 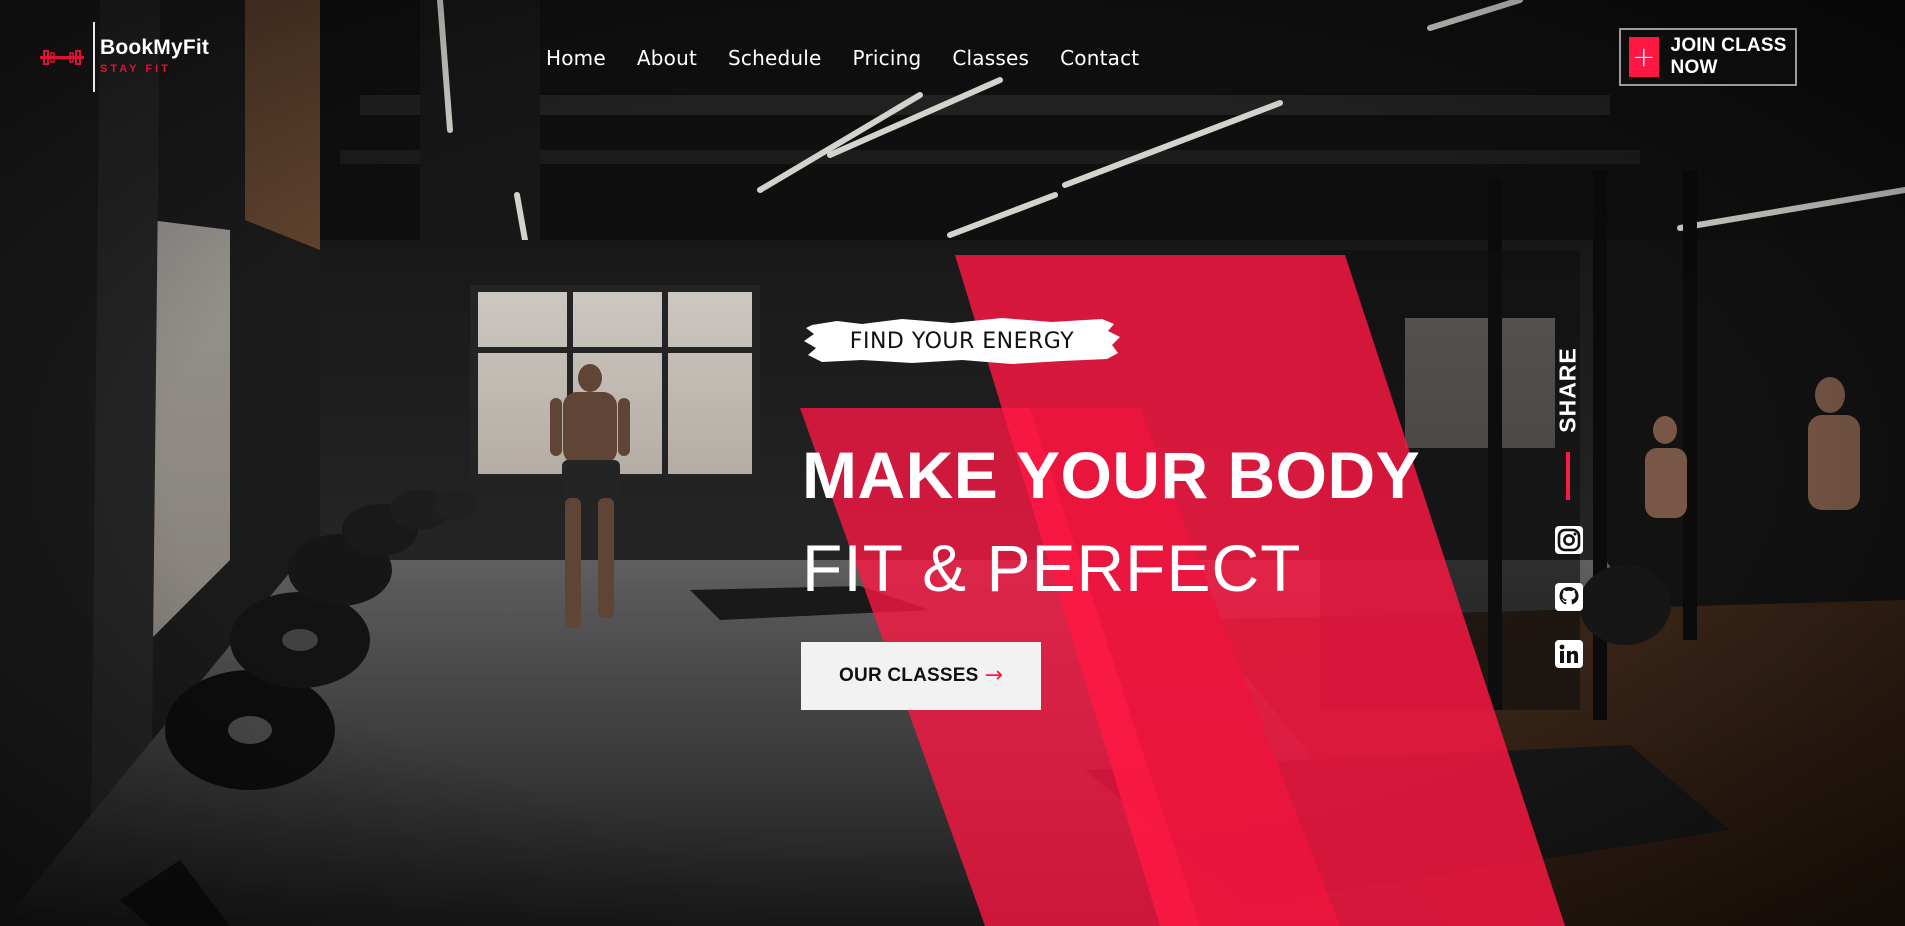 What do you see at coordinates (990, 58) in the screenshot?
I see `nav-item-classes: Classes` at bounding box center [990, 58].